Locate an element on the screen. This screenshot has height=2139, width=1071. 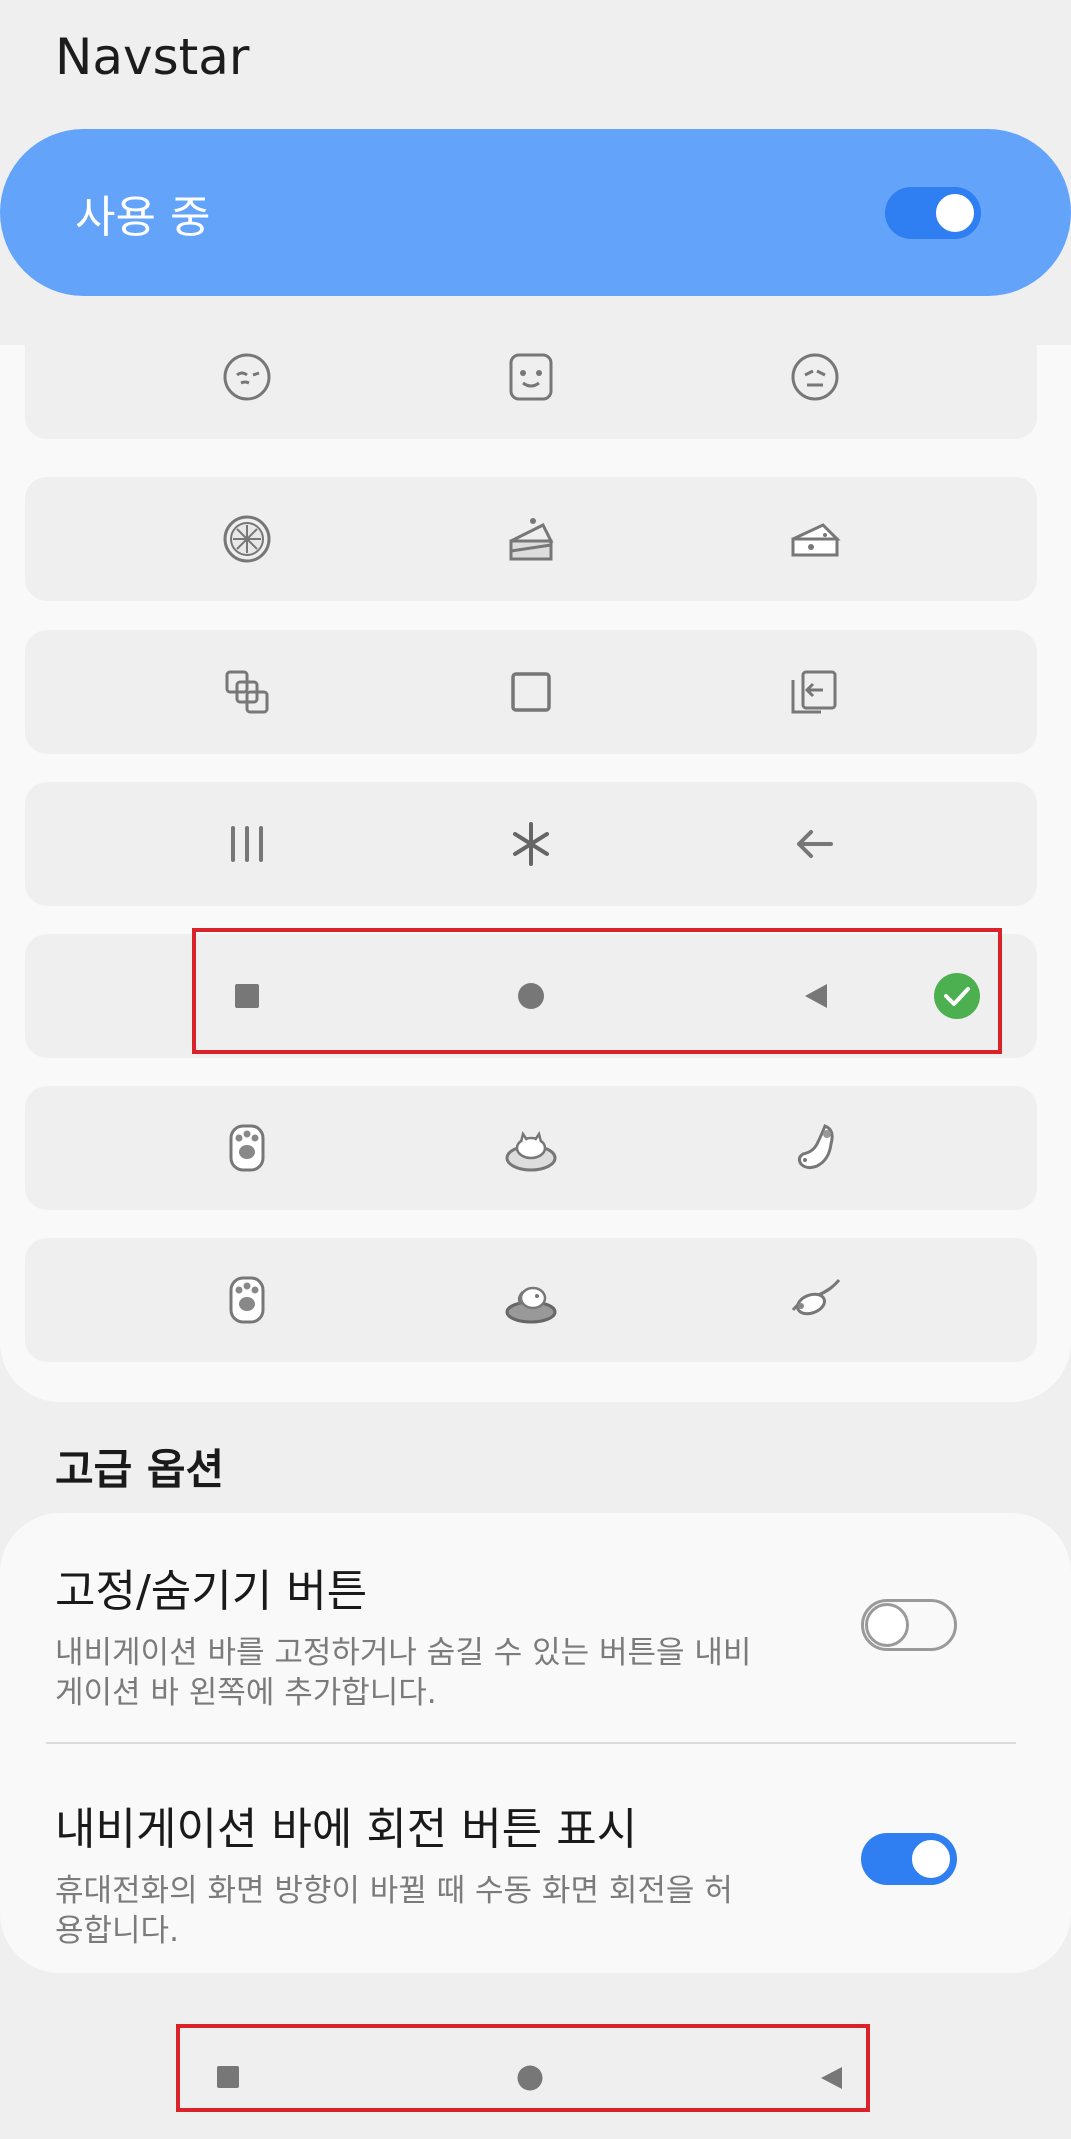
circle-filled-icon is located at coordinates (531, 996).